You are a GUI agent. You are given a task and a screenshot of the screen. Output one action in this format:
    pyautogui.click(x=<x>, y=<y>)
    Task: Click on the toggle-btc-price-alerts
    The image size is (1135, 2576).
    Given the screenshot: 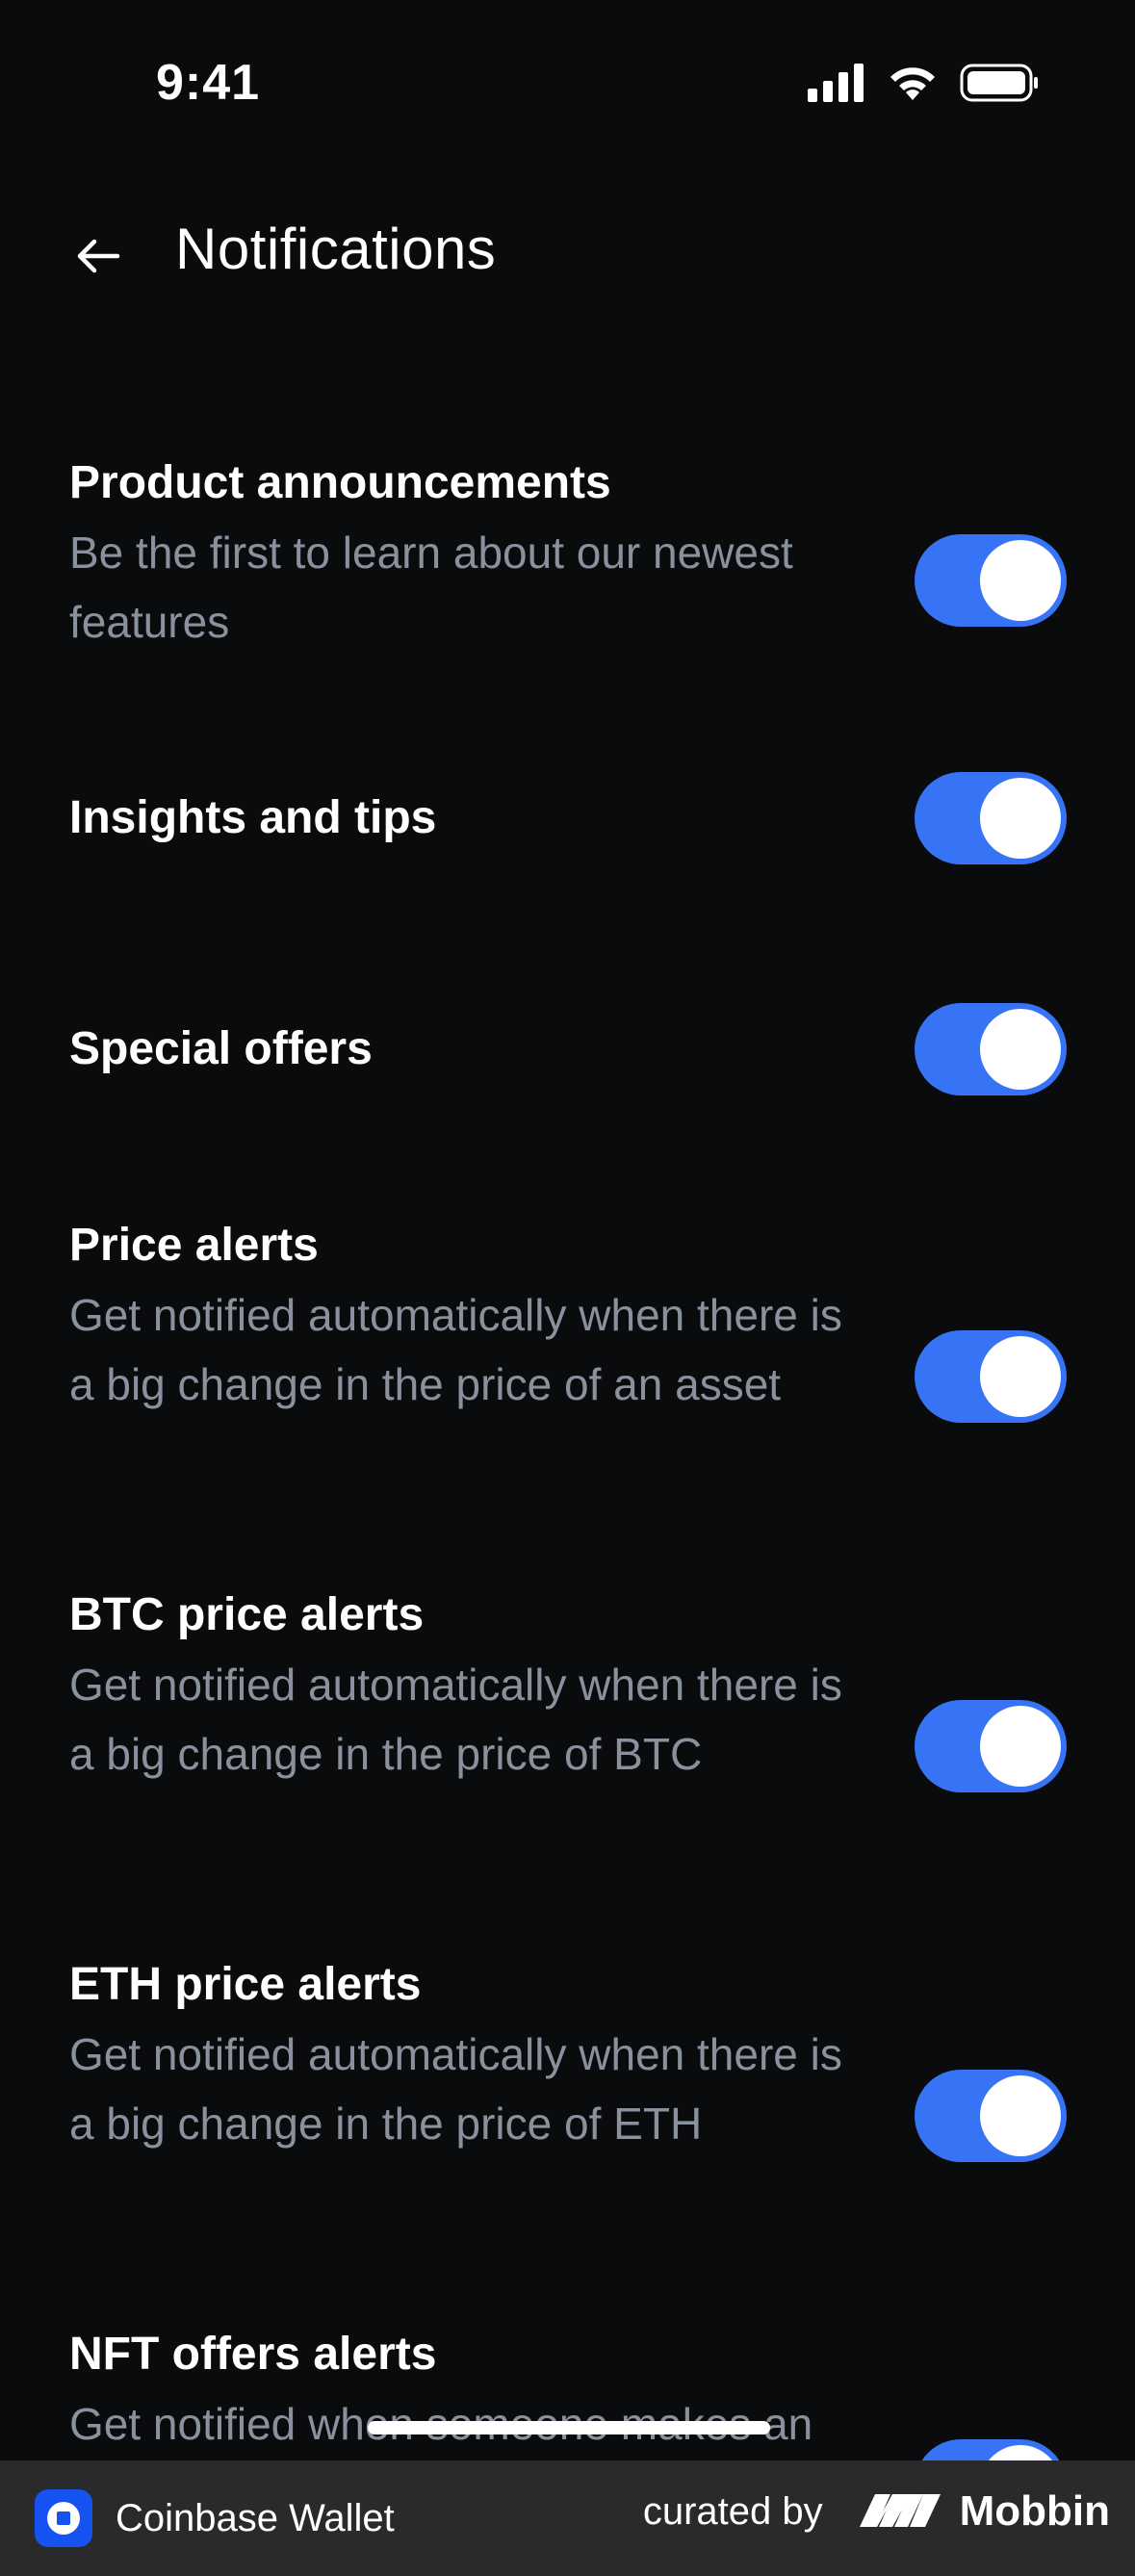 What is the action you would take?
    pyautogui.click(x=991, y=1746)
    